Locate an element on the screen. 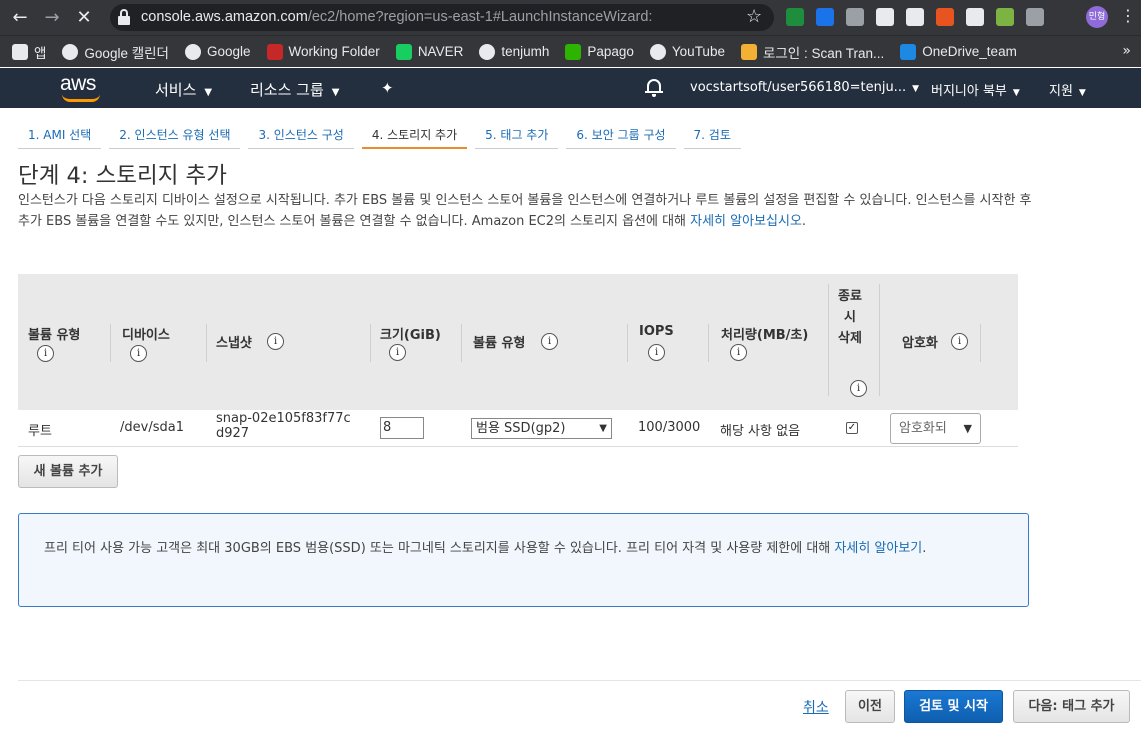  wizard-step: 1. AMI 선택 is located at coordinates (60, 133).